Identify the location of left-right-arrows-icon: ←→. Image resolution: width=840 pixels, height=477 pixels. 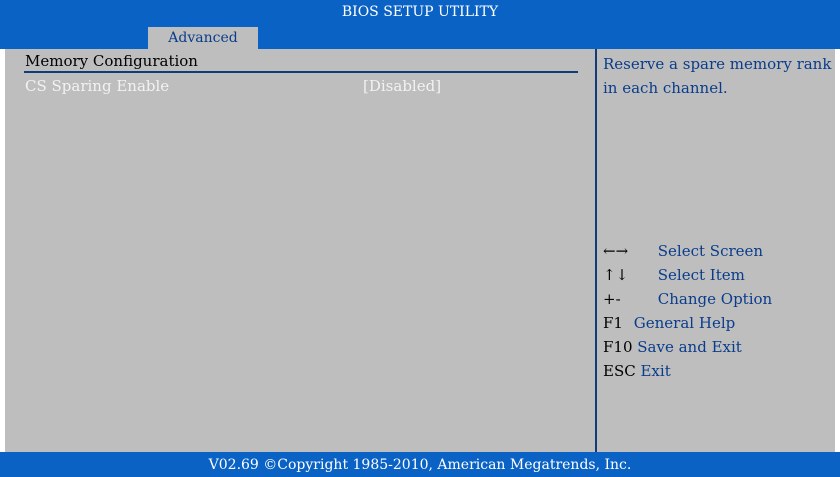
(616, 251).